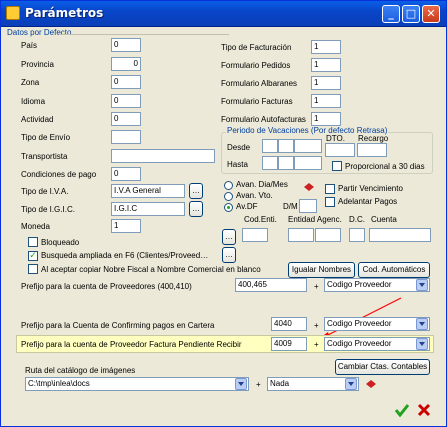  I want to click on tipo-igic-input: I.G.I.C, so click(148, 209).